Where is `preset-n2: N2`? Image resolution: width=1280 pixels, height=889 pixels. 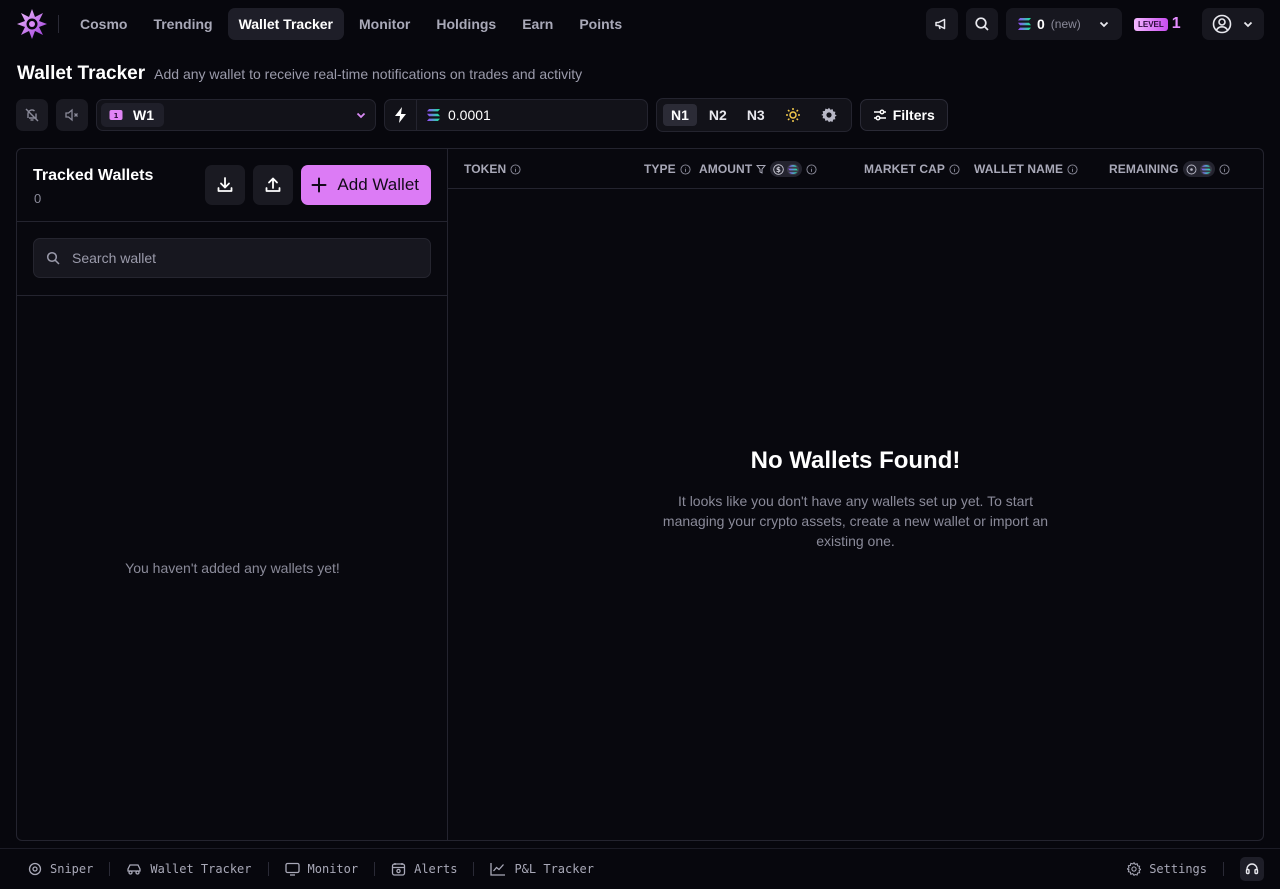 preset-n2: N2 is located at coordinates (718, 115).